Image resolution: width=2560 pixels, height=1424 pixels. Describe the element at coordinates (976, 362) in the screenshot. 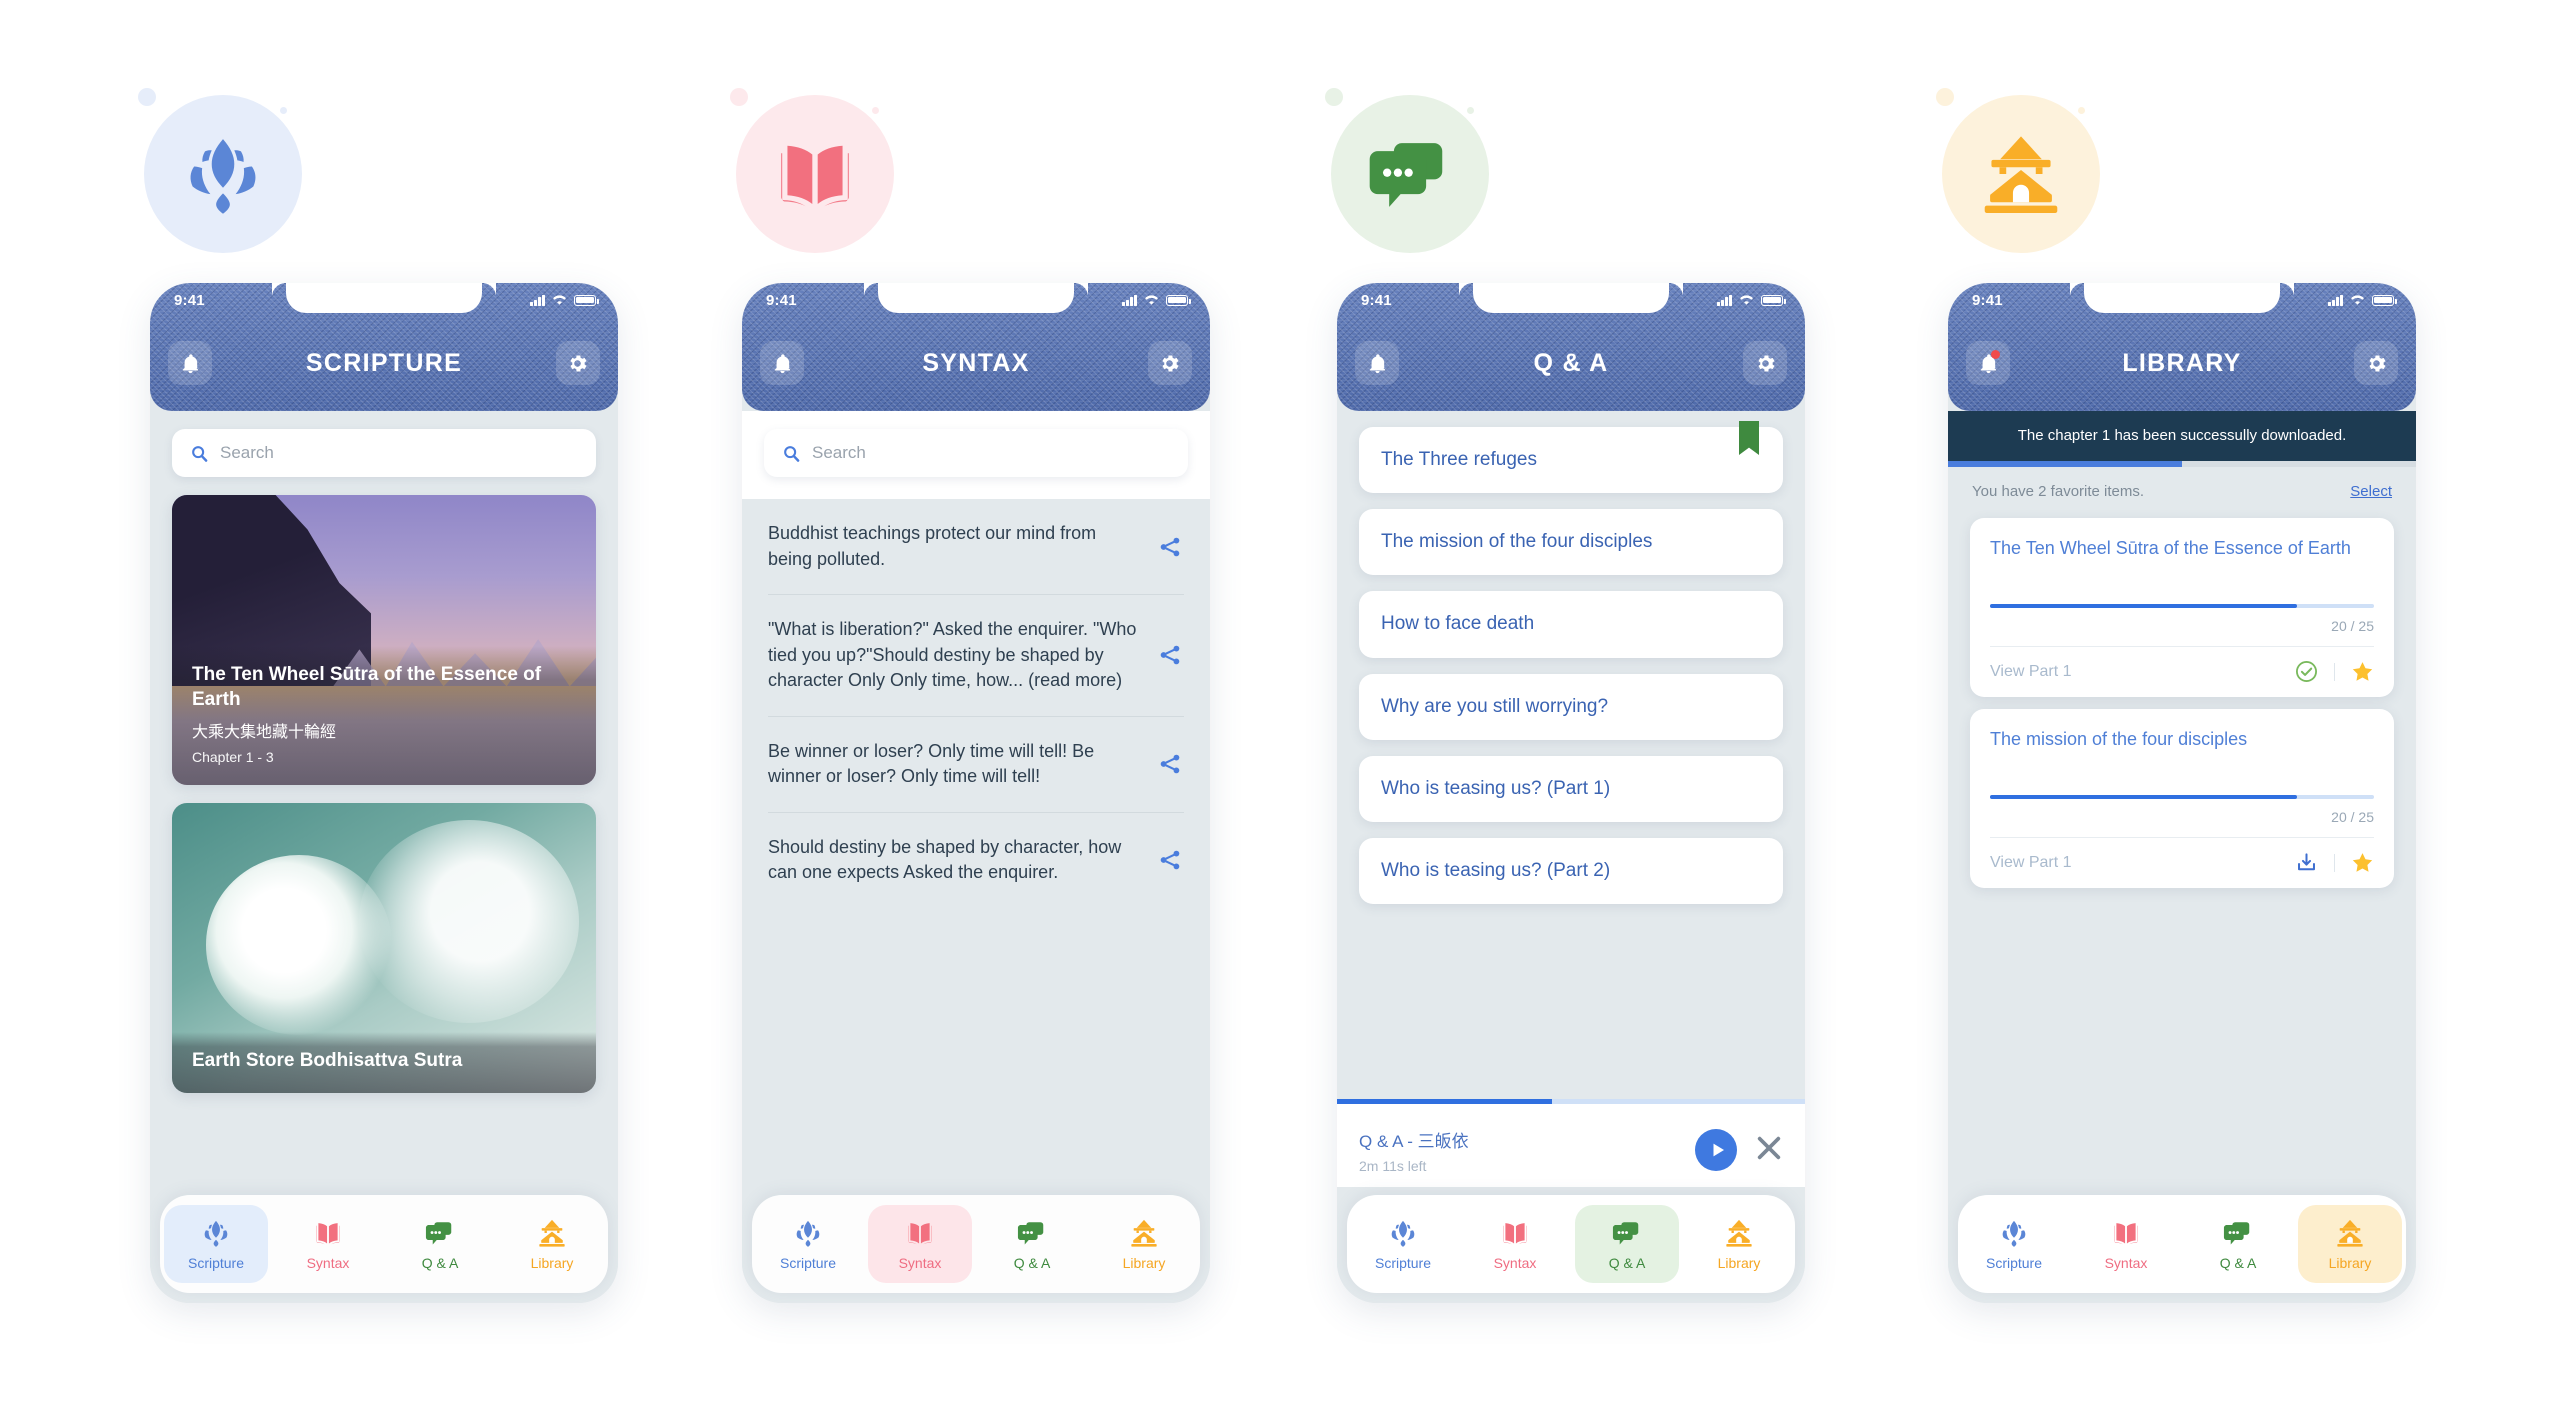

I see `page-title: SYNTAX` at that location.